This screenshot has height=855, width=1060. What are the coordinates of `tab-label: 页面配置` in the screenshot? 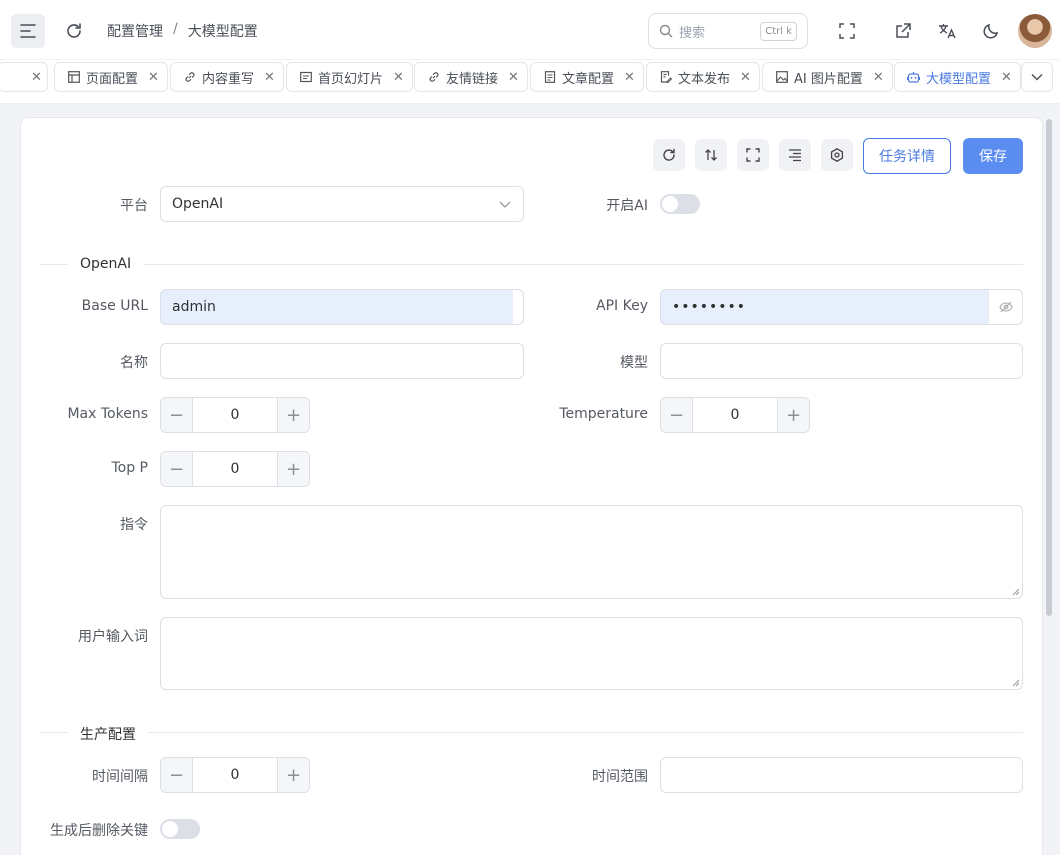 It's located at (112, 79).